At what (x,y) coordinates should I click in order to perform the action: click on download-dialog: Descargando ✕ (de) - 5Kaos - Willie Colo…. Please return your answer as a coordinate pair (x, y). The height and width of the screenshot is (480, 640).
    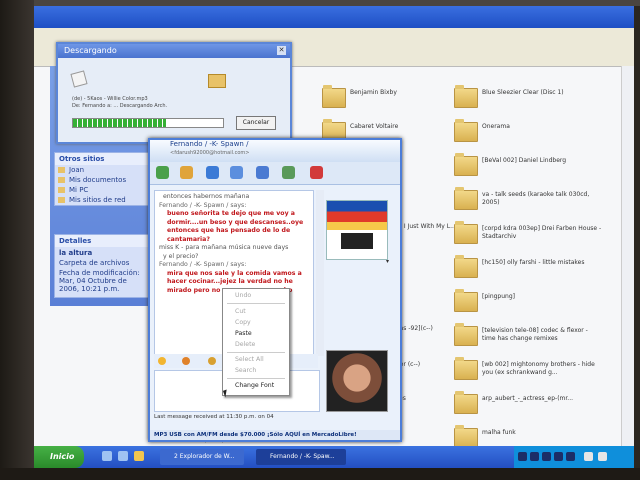
    Looking at the image, I should click on (174, 93).